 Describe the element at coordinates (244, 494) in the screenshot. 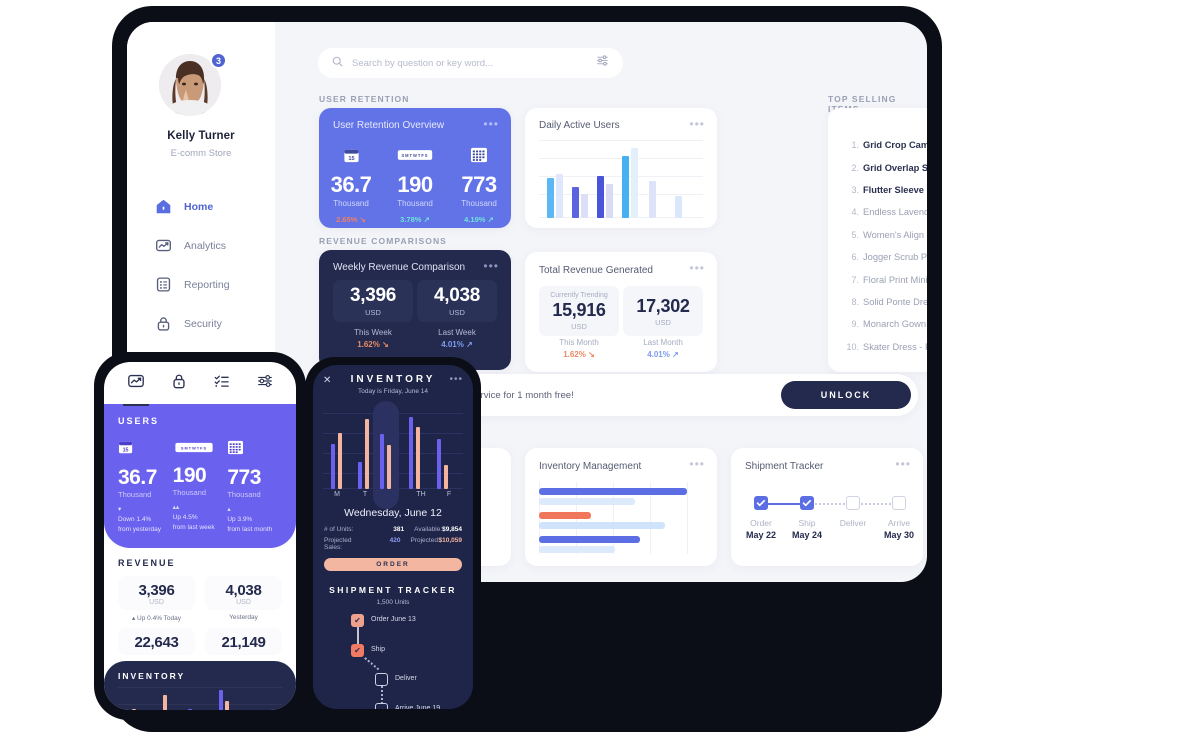

I see `stat-unit: Thousand` at that location.